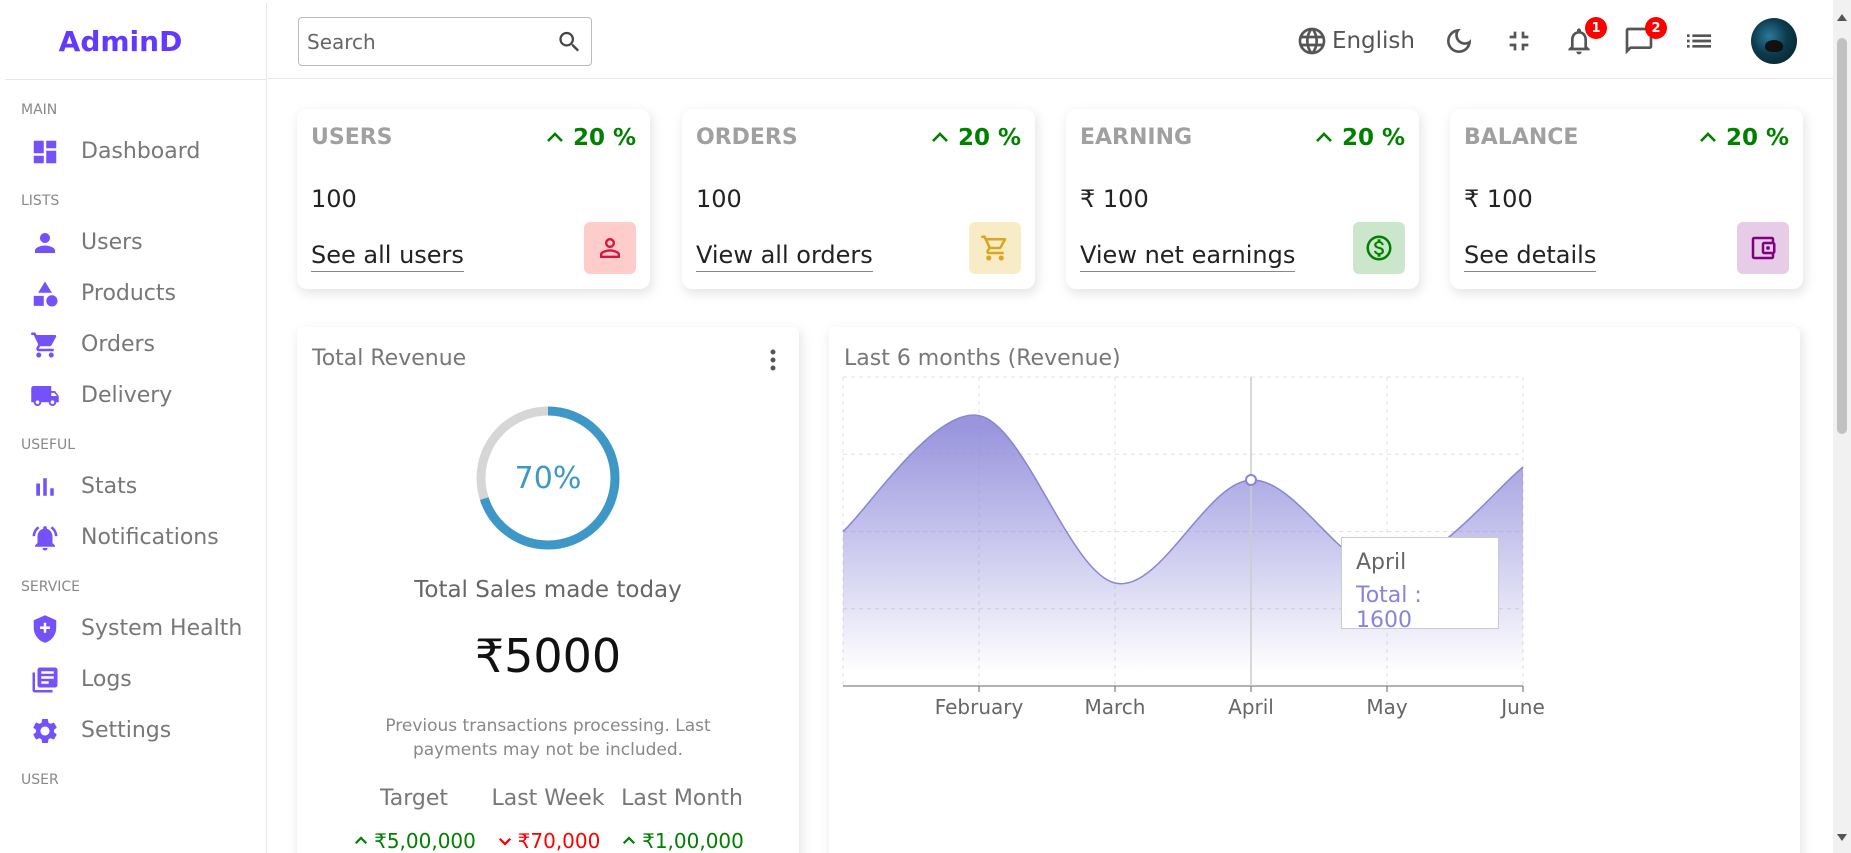 The height and width of the screenshot is (853, 1851). I want to click on sidebar-section-title: SERVICE, so click(51, 587).